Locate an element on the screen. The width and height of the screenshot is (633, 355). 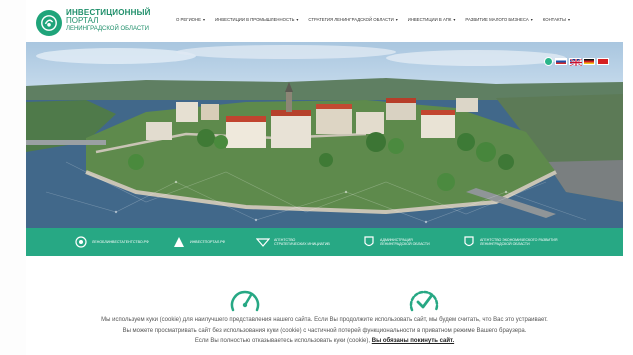
logo-icon is located at coordinates (49, 23).